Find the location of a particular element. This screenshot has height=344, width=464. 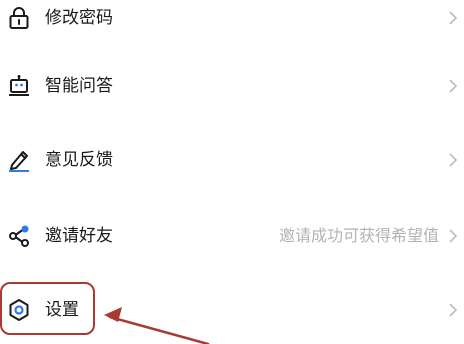

menu-item-label: 设置 is located at coordinates (62, 310).